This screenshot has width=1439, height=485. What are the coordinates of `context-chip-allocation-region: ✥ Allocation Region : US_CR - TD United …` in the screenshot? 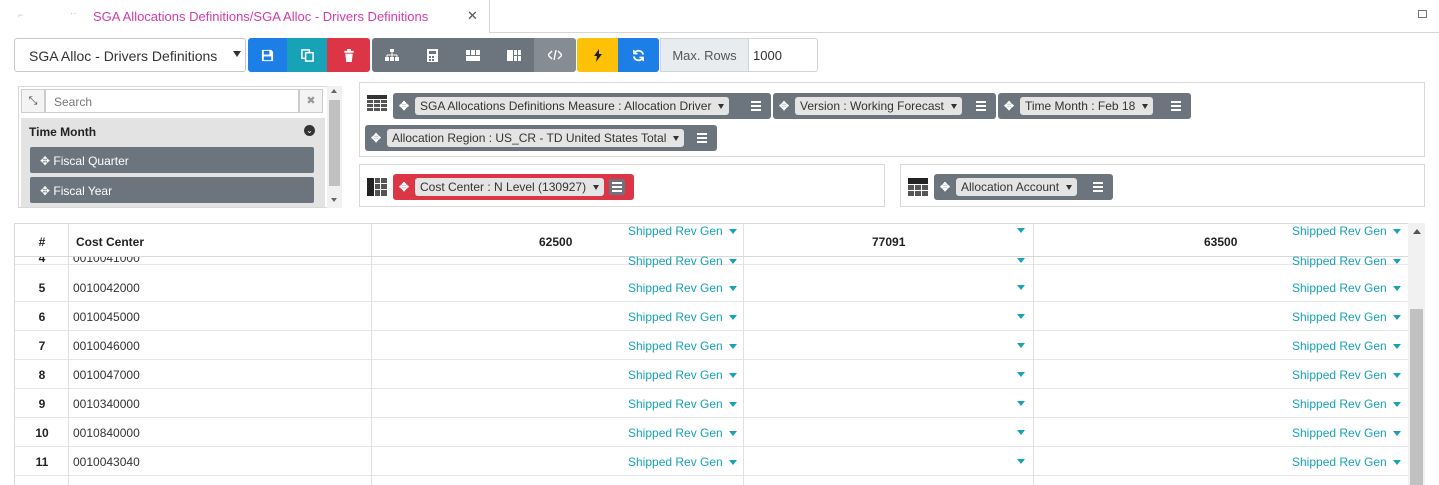 It's located at (541, 138).